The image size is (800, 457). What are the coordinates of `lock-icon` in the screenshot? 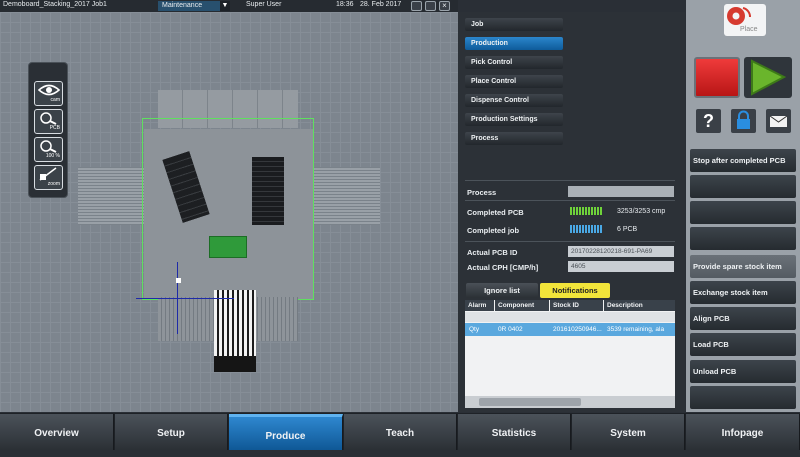 It's located at (743, 121).